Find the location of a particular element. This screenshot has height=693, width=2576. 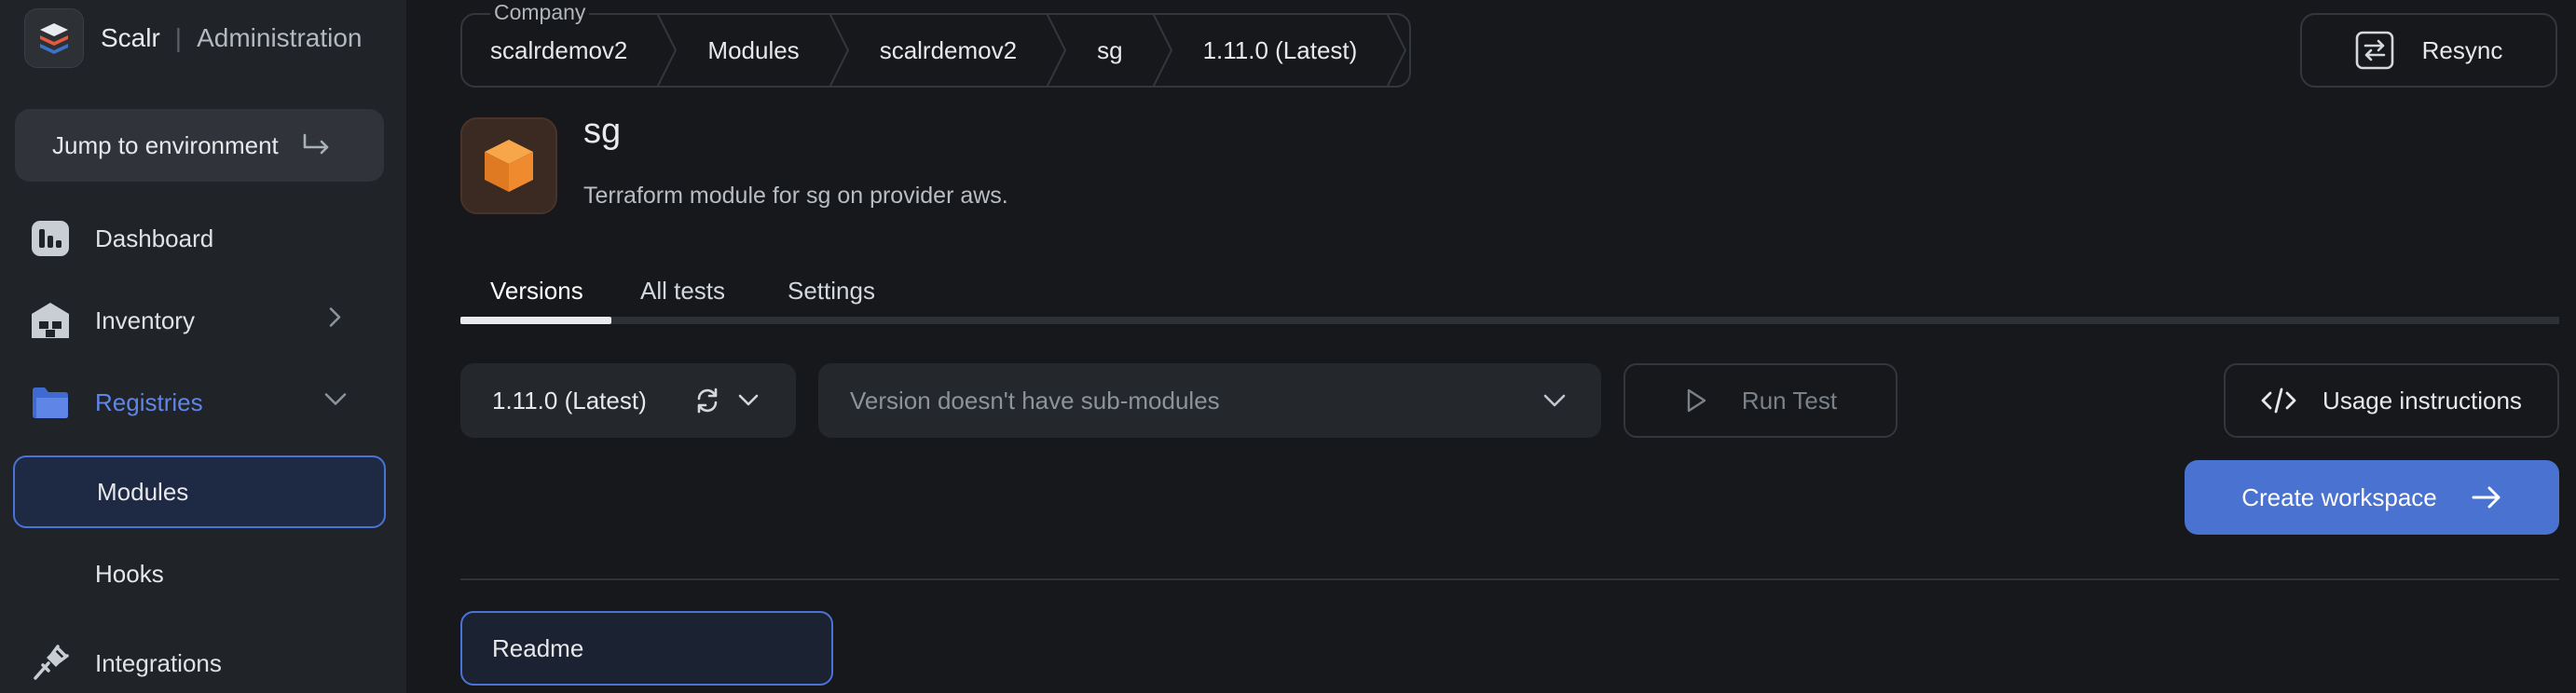

jump-to-environment-button: Jump to environment is located at coordinates (199, 145).